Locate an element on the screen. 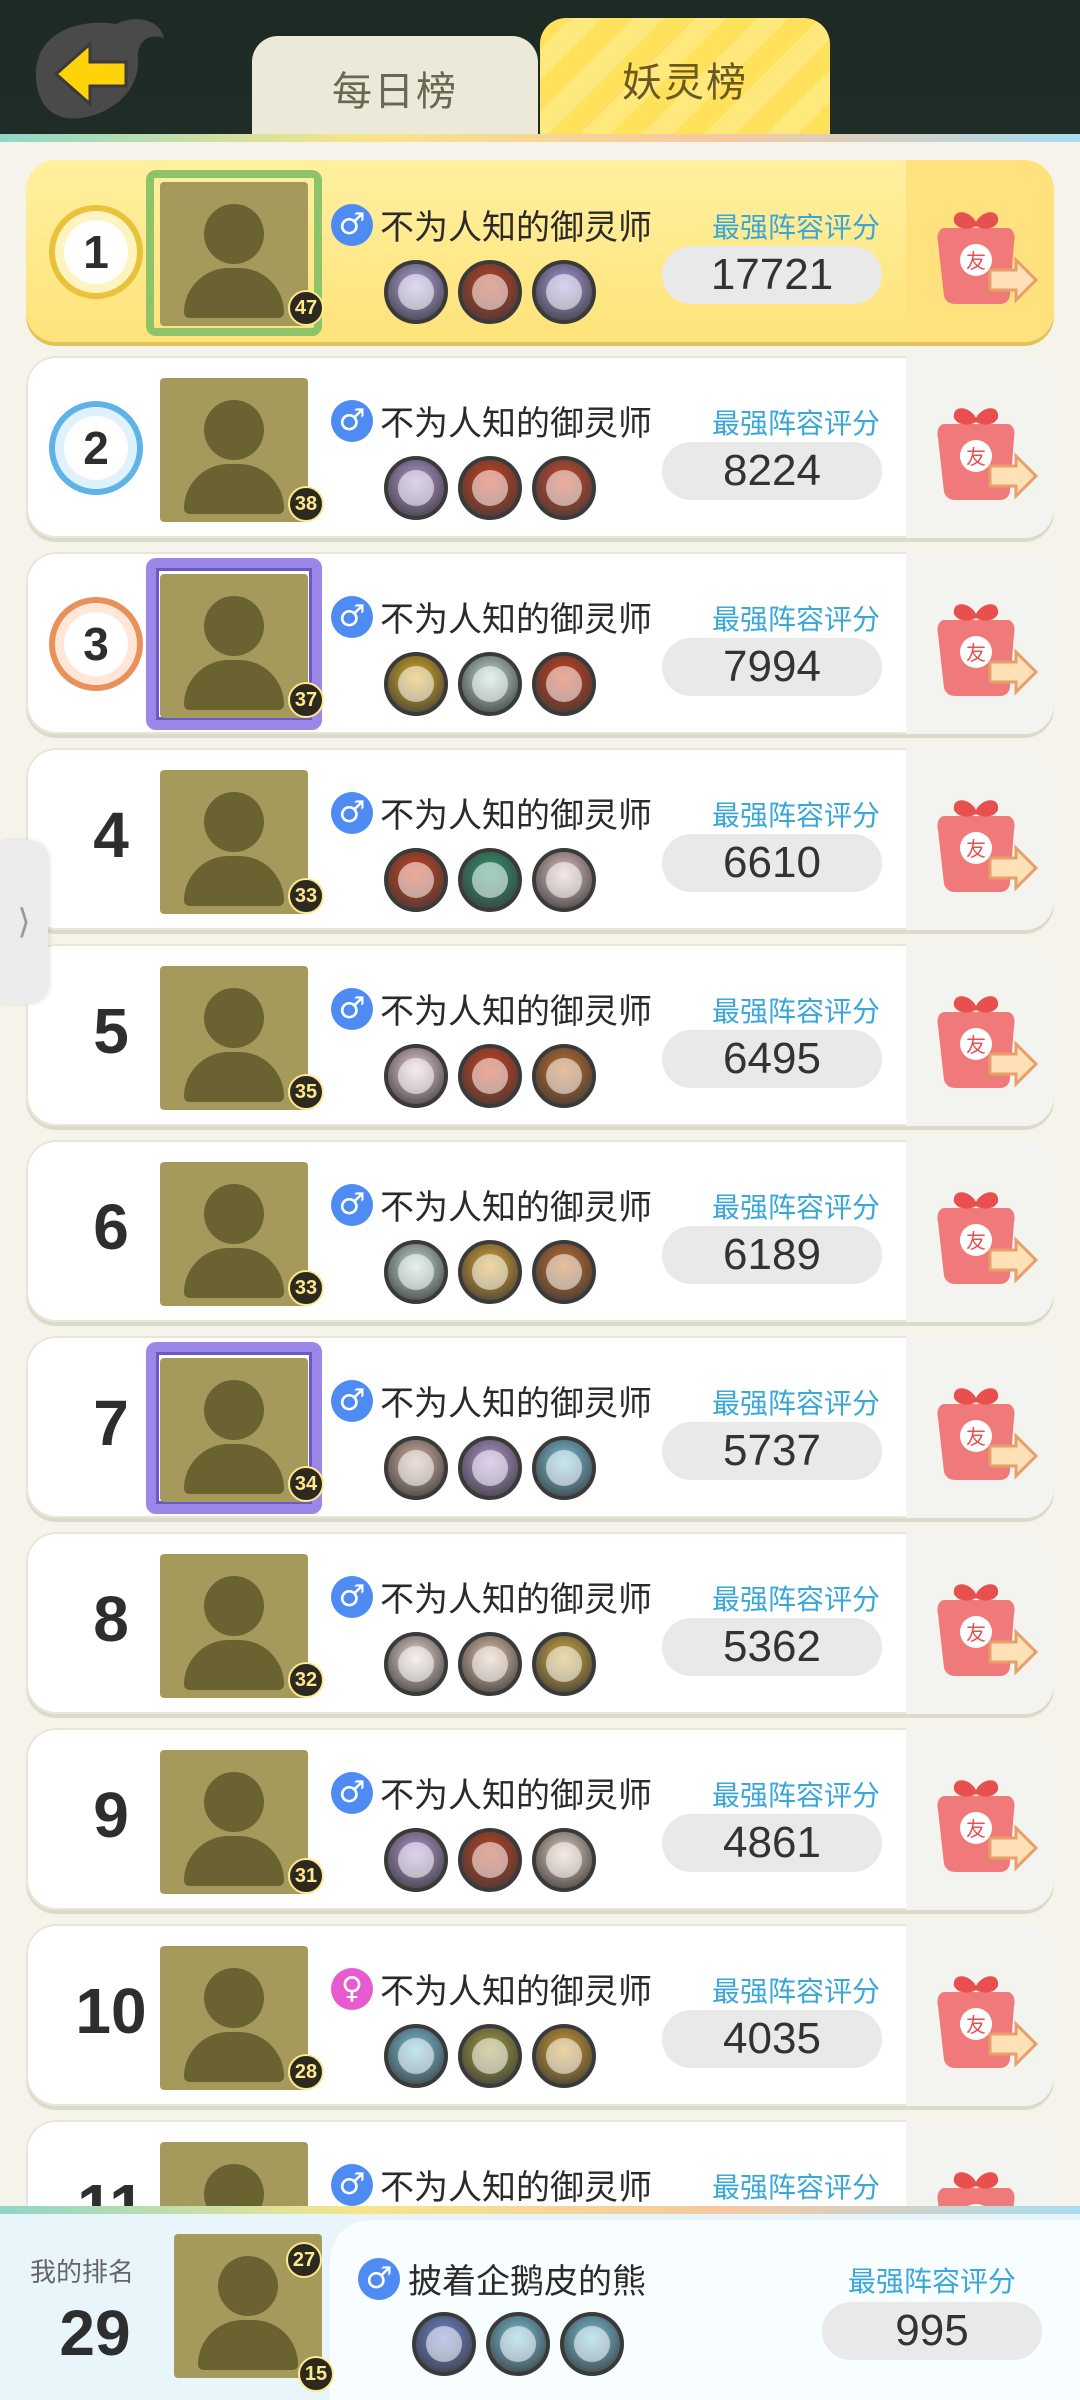 This screenshot has height=2400, width=1080. rank-row: 7 34 ♂ 不为人知的御灵师 最强阵容评分 5737 友 is located at coordinates (540, 1427).